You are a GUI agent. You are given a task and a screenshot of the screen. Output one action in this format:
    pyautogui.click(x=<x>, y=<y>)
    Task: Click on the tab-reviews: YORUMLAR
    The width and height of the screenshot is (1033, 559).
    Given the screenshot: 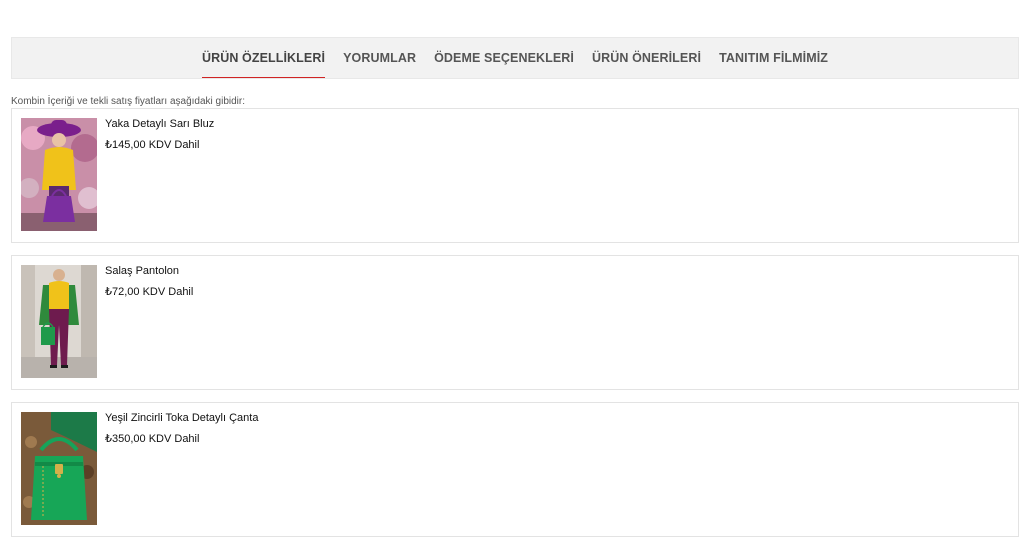 What is the action you would take?
    pyautogui.click(x=379, y=58)
    